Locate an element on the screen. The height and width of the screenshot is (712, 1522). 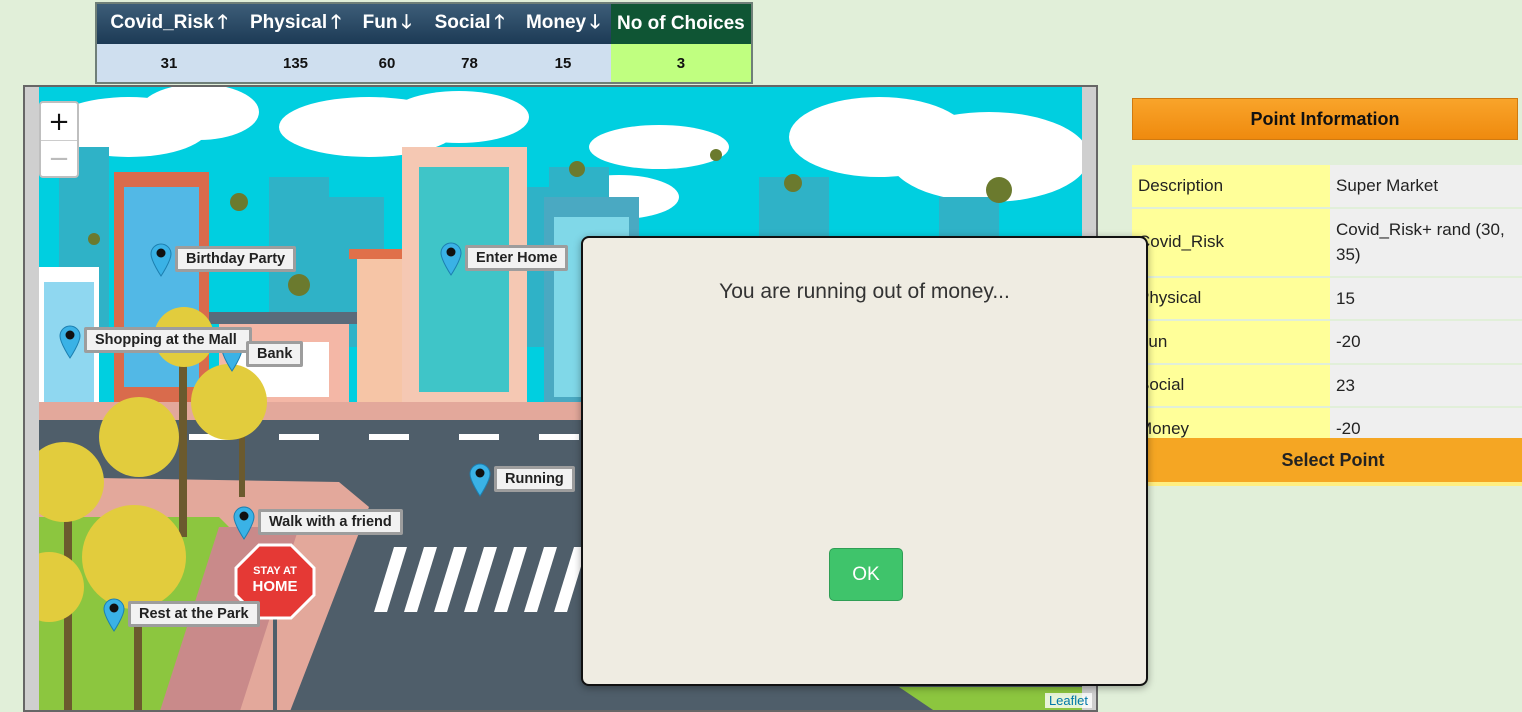
info-key-social: Social is located at coordinates (1231, 385).